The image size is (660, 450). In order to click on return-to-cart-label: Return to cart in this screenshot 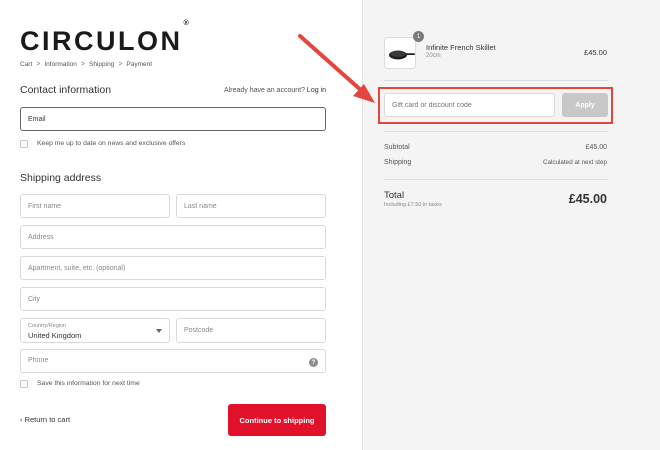, I will do `click(47, 419)`.